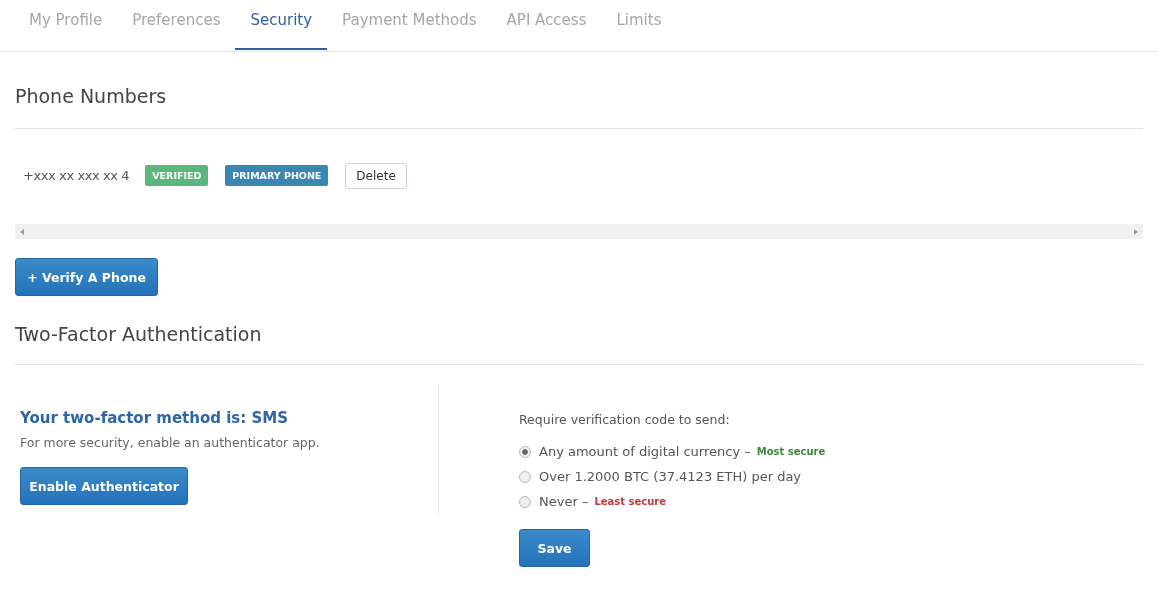 Image resolution: width=1157 pixels, height=611 pixels. Describe the element at coordinates (66, 25) in the screenshot. I see `tab: My Profile` at that location.